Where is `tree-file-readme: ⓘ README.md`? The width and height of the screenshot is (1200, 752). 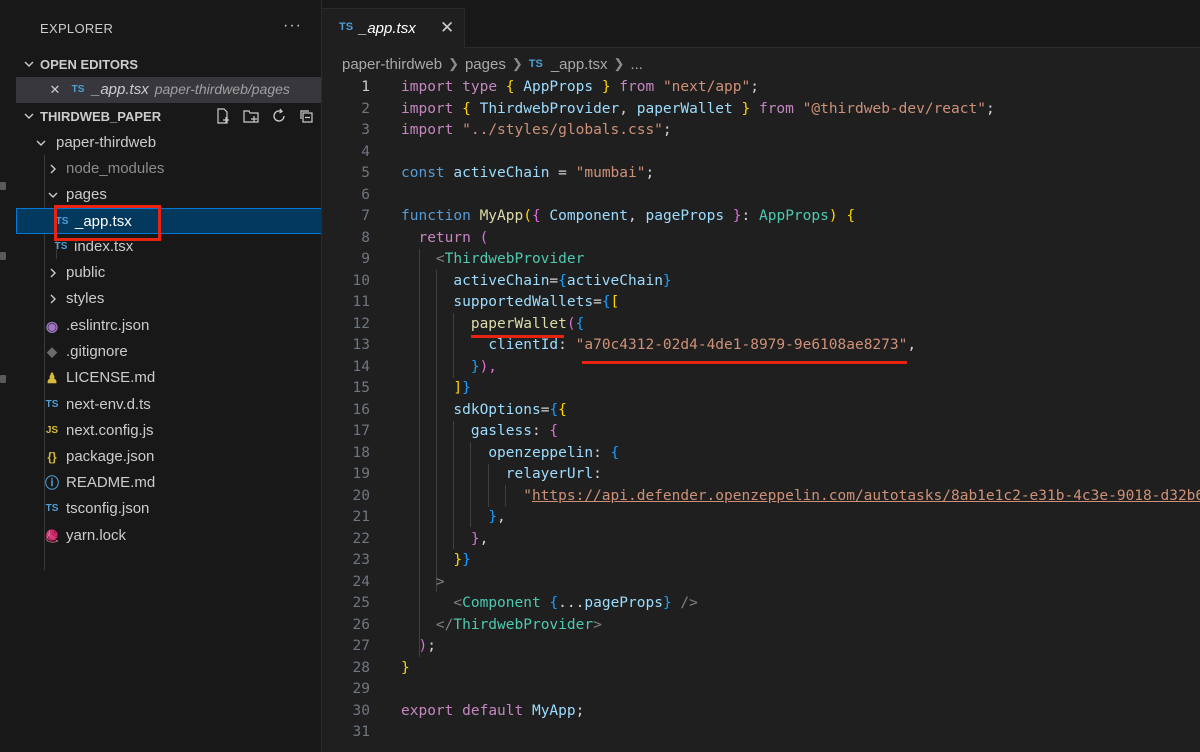
tree-file-readme: ⓘ README.md is located at coordinates (168, 483).